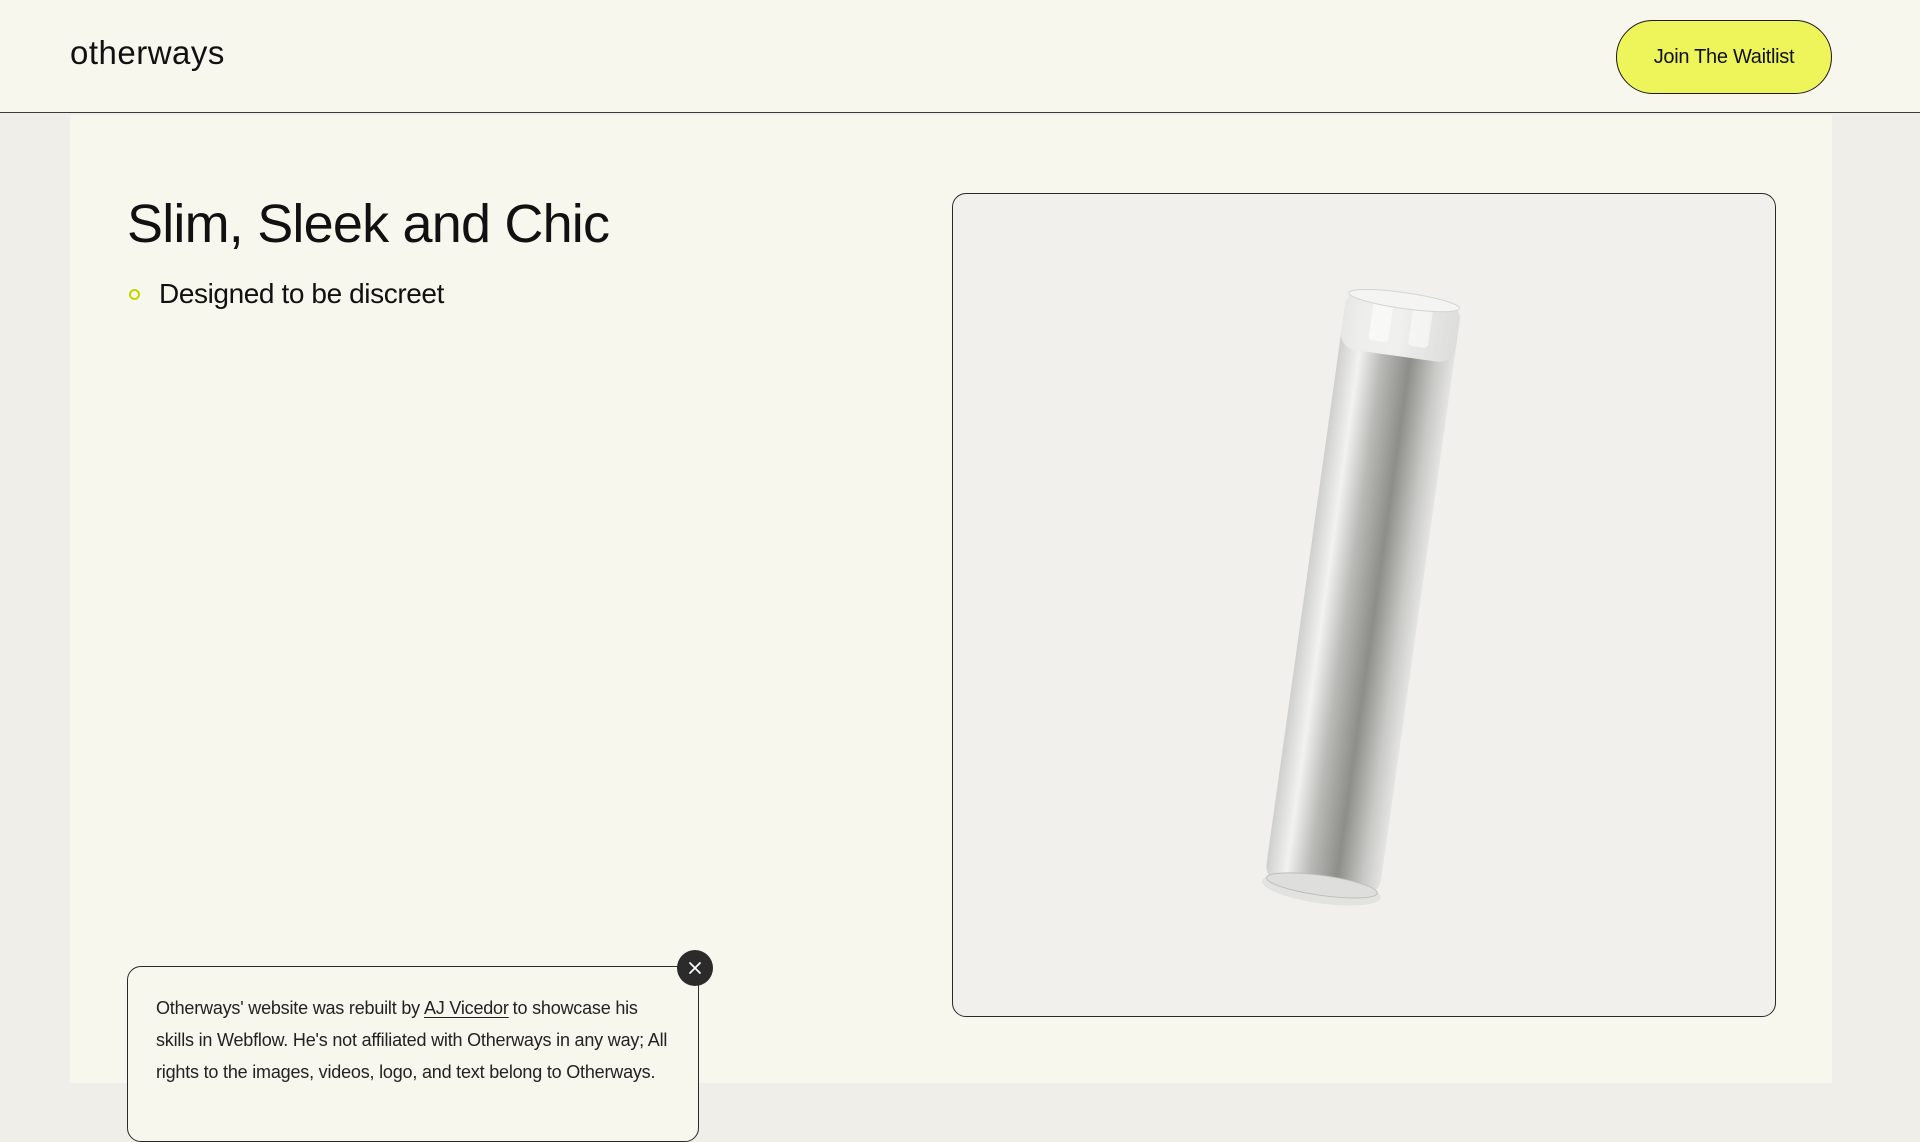 The width and height of the screenshot is (1920, 1142). What do you see at coordinates (147, 53) in the screenshot?
I see `logo: otherways` at bounding box center [147, 53].